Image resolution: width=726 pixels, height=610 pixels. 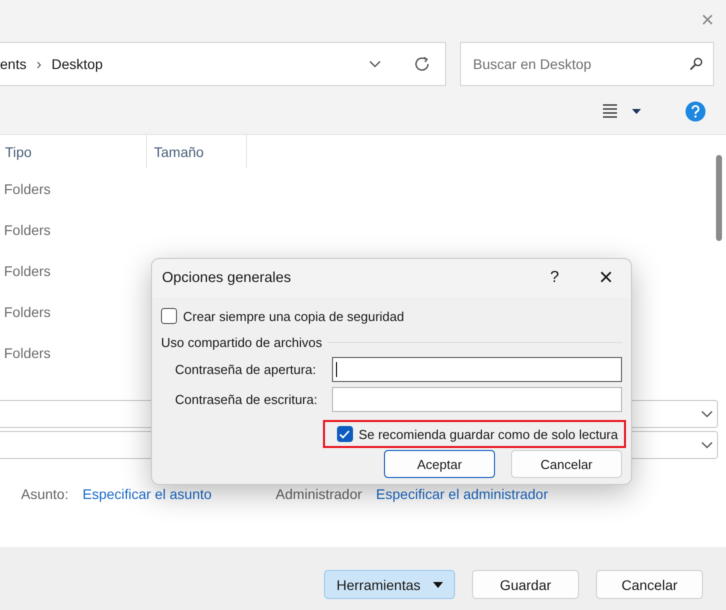 What do you see at coordinates (605, 278) in the screenshot?
I see `close-button: ×` at bounding box center [605, 278].